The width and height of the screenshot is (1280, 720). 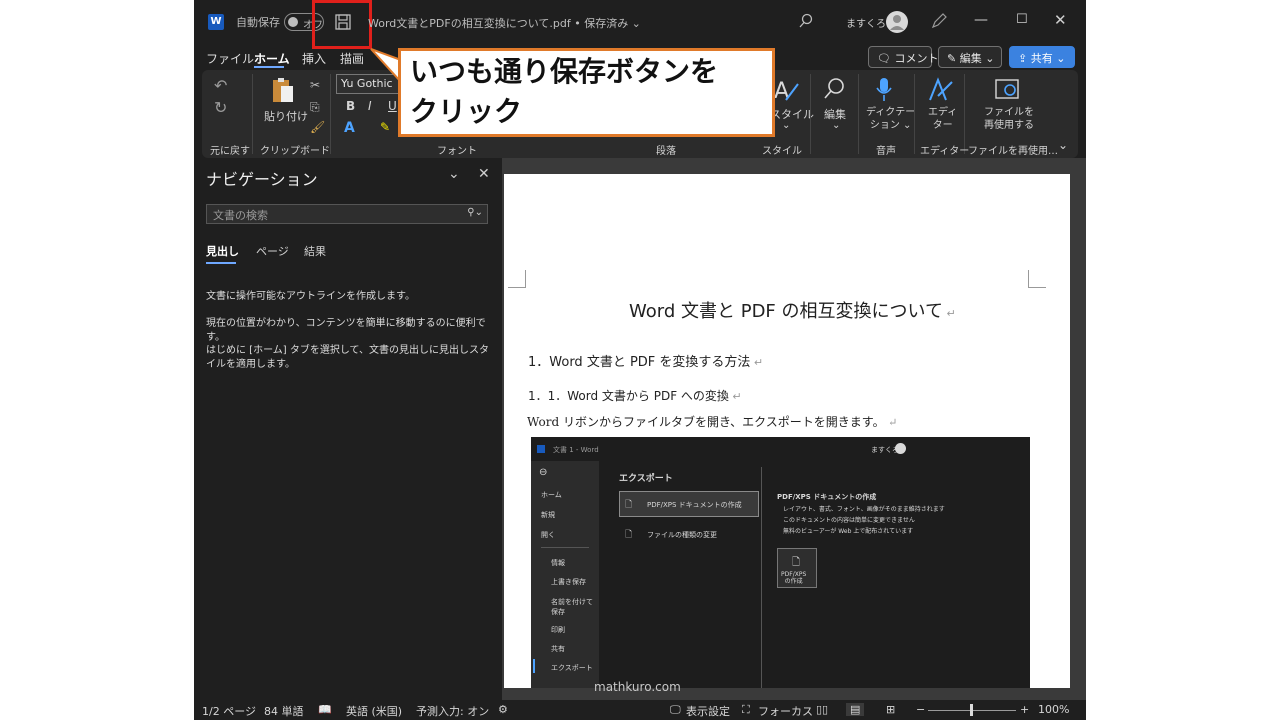 What do you see at coordinates (220, 85) in the screenshot?
I see `undo-icon: ↶` at bounding box center [220, 85].